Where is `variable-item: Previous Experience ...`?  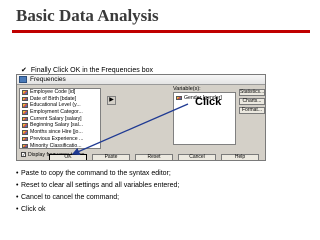
variable-item: Previous Experience ... is located at coordinates (60, 139).